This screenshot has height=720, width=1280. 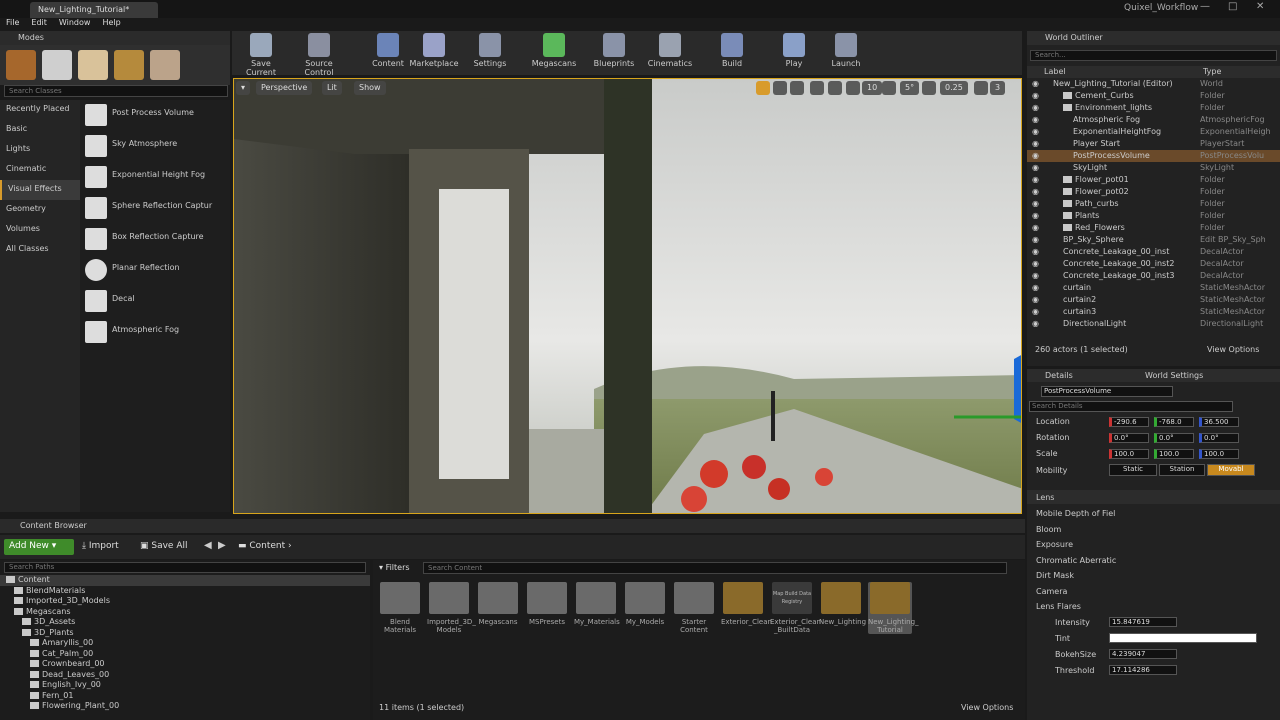 I want to click on list-item: Sky Atmosphere, so click(x=155, y=146).